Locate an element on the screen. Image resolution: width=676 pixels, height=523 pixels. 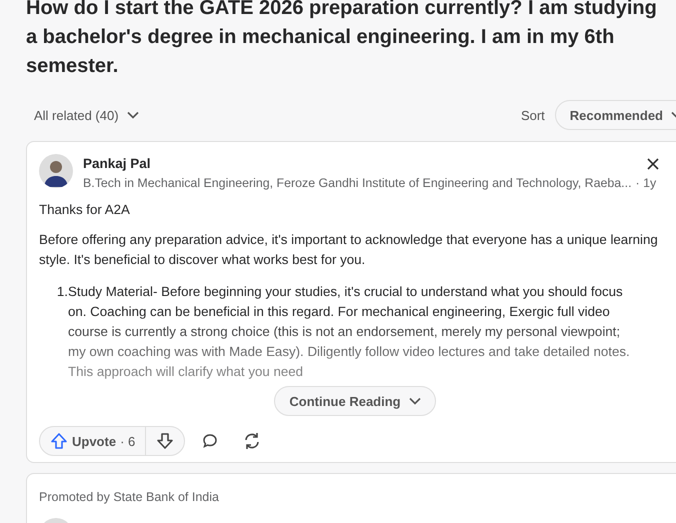
filter-dropdown: All related (40) is located at coordinates (82, 115).